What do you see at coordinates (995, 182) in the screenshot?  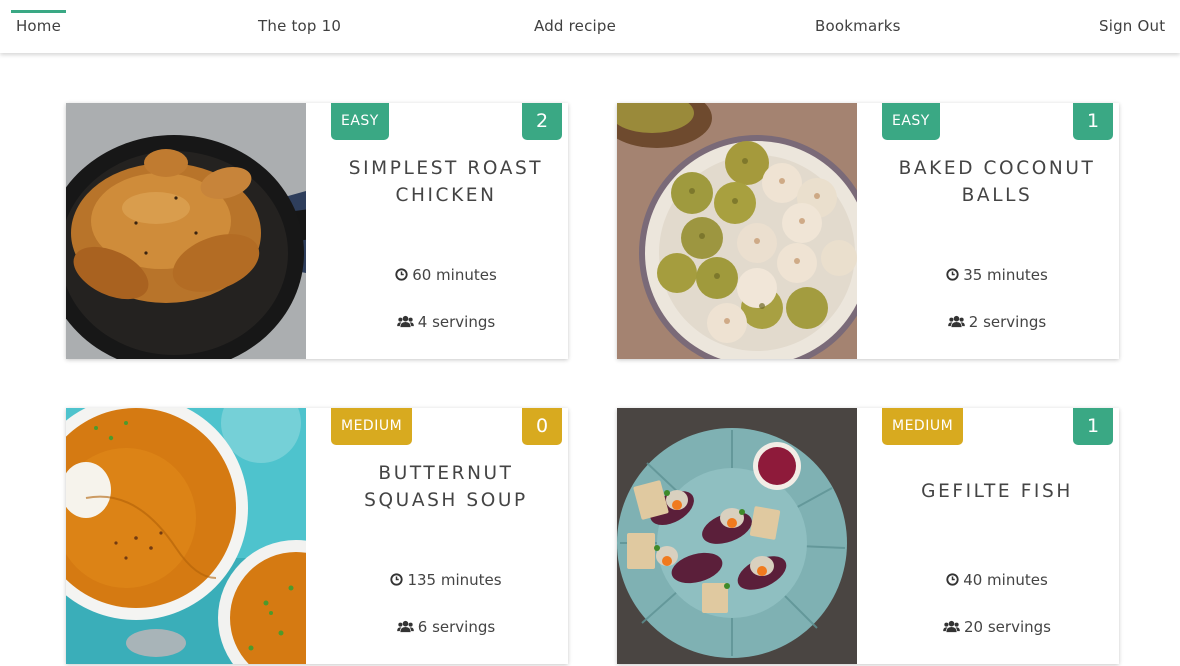 I see `recipe-title: BAKED COCONUT BALLS` at bounding box center [995, 182].